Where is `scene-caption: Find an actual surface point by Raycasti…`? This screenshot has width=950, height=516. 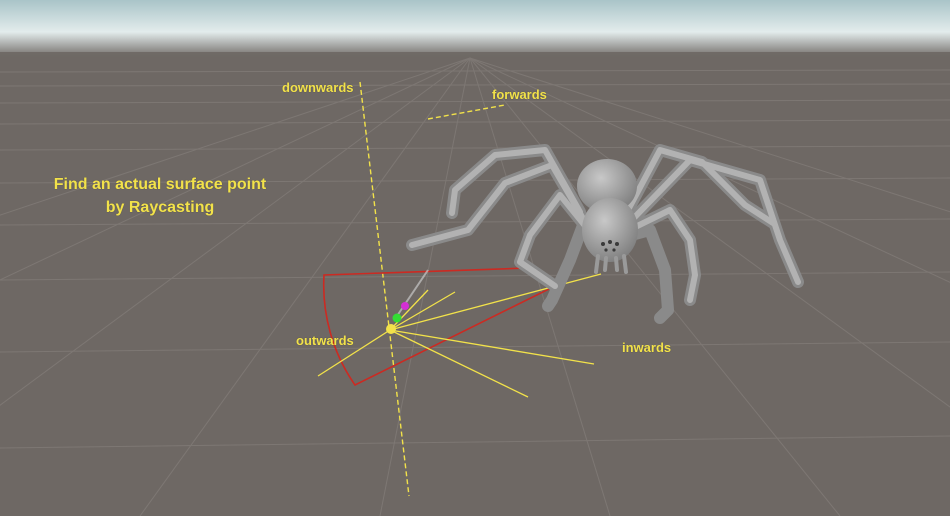 scene-caption: Find an actual surface point by Raycasti… is located at coordinates (160, 196).